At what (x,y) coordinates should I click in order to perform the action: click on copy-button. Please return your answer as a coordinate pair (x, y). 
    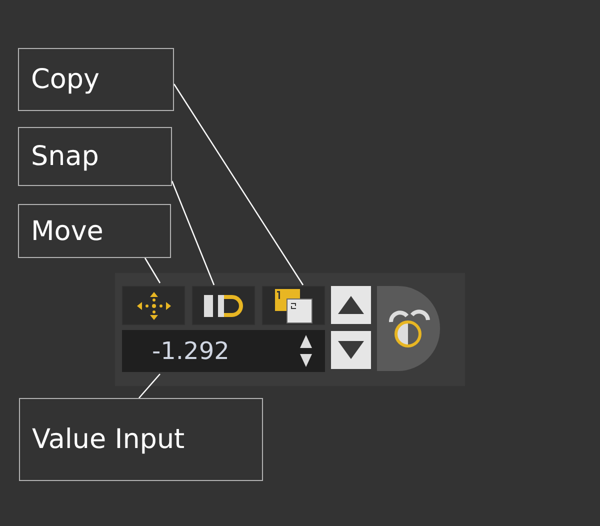
    Looking at the image, I should click on (293, 305).